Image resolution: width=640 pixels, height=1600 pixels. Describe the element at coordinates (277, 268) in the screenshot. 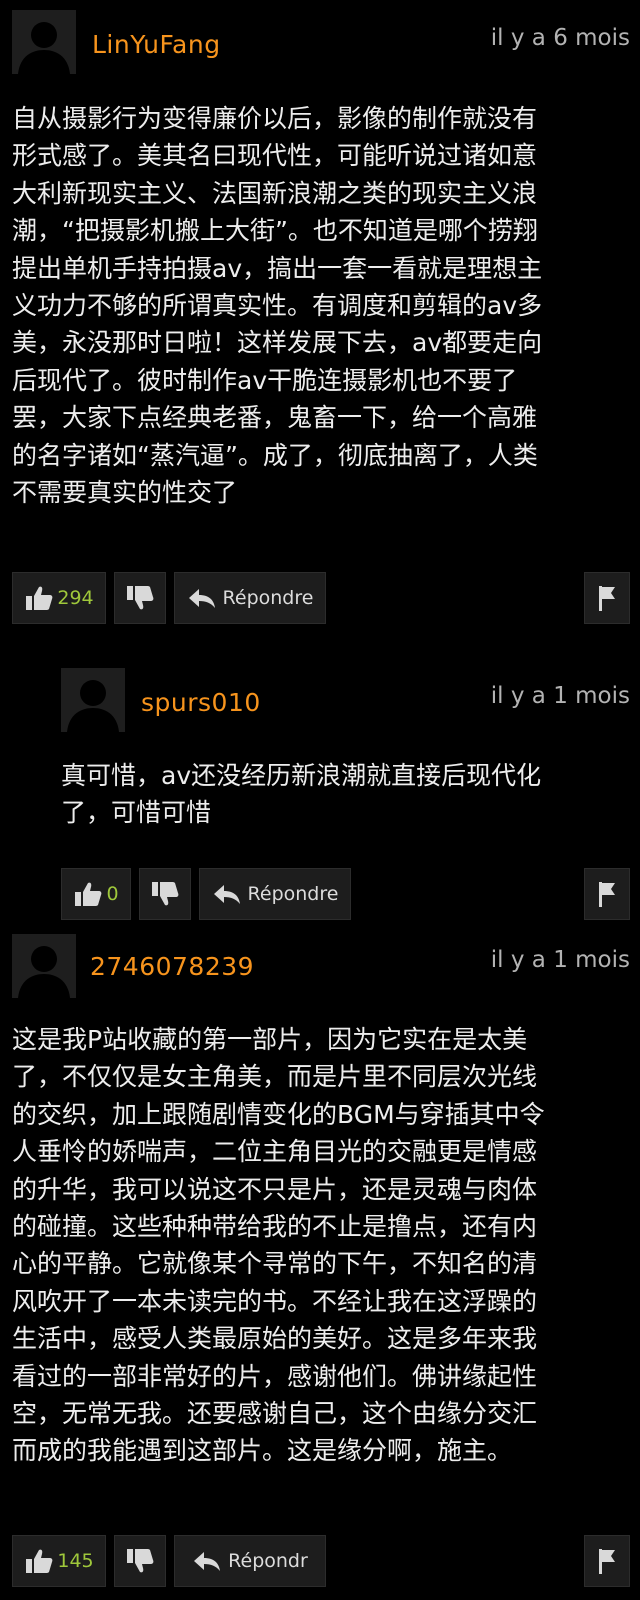

I see `comment-line: 提出单机手持拍摄av，搞出一套一看就是理想主` at that location.